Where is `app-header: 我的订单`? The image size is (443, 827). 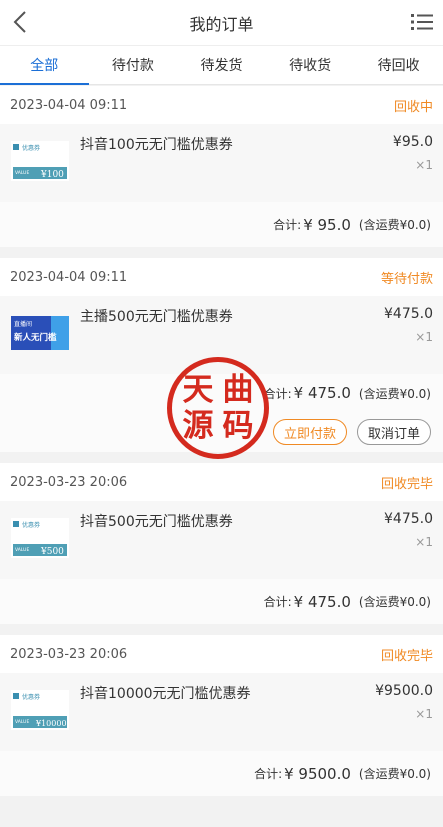
app-header: 我的订单 is located at coordinates (221, 22).